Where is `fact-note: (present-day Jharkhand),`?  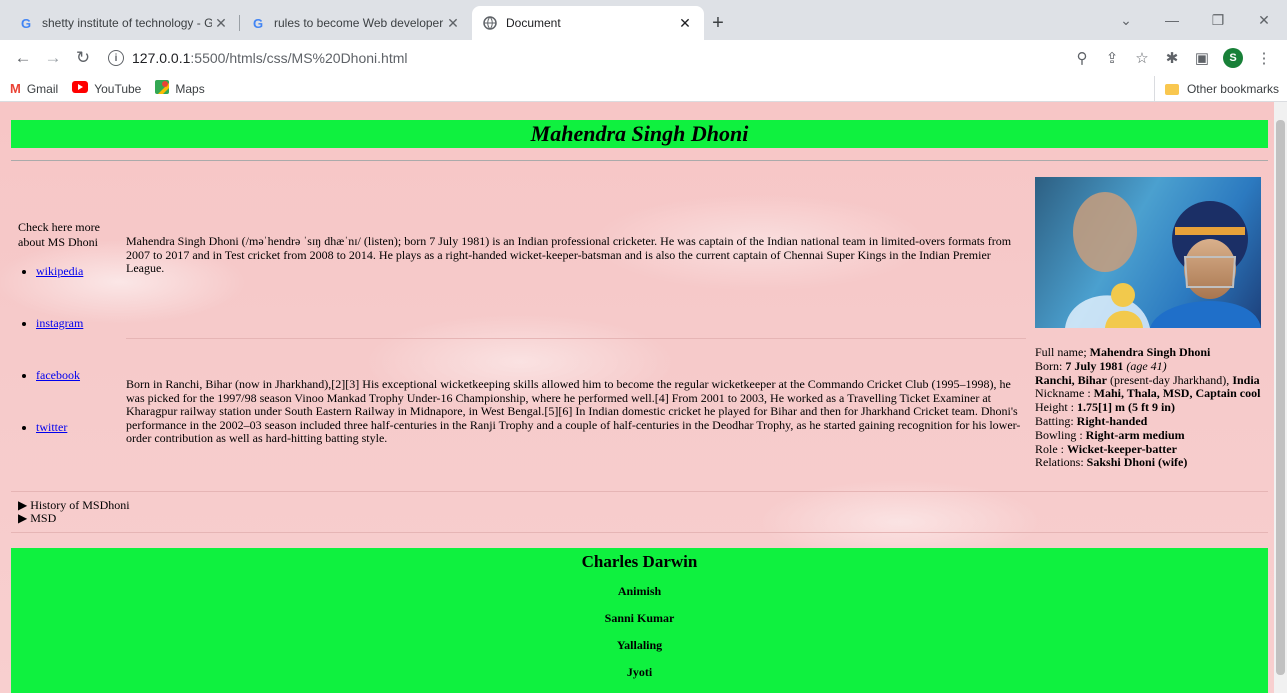
fact-note: (present-day Jharkhand), is located at coordinates (1170, 379).